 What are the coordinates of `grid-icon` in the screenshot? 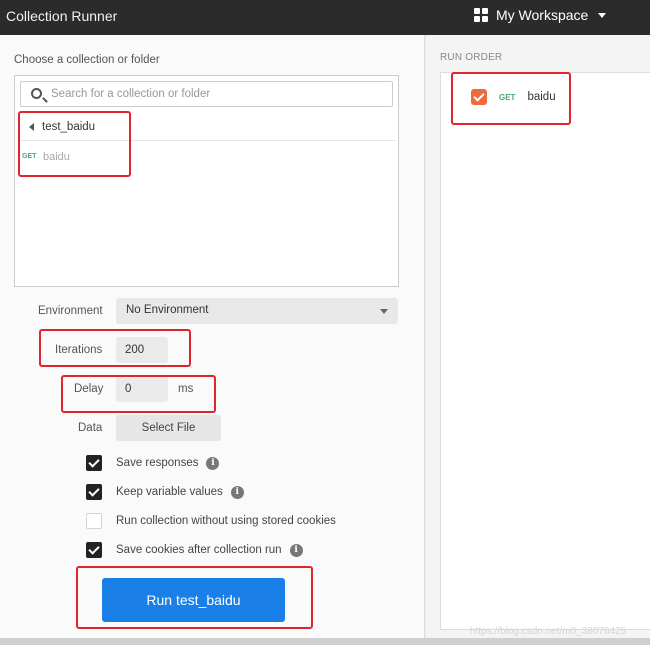 It's located at (481, 15).